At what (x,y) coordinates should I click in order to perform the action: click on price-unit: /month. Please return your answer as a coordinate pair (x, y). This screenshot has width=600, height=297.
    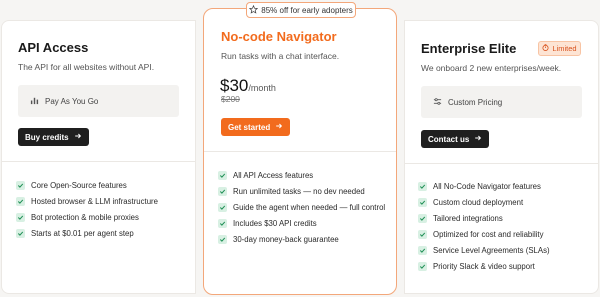
    Looking at the image, I should click on (262, 88).